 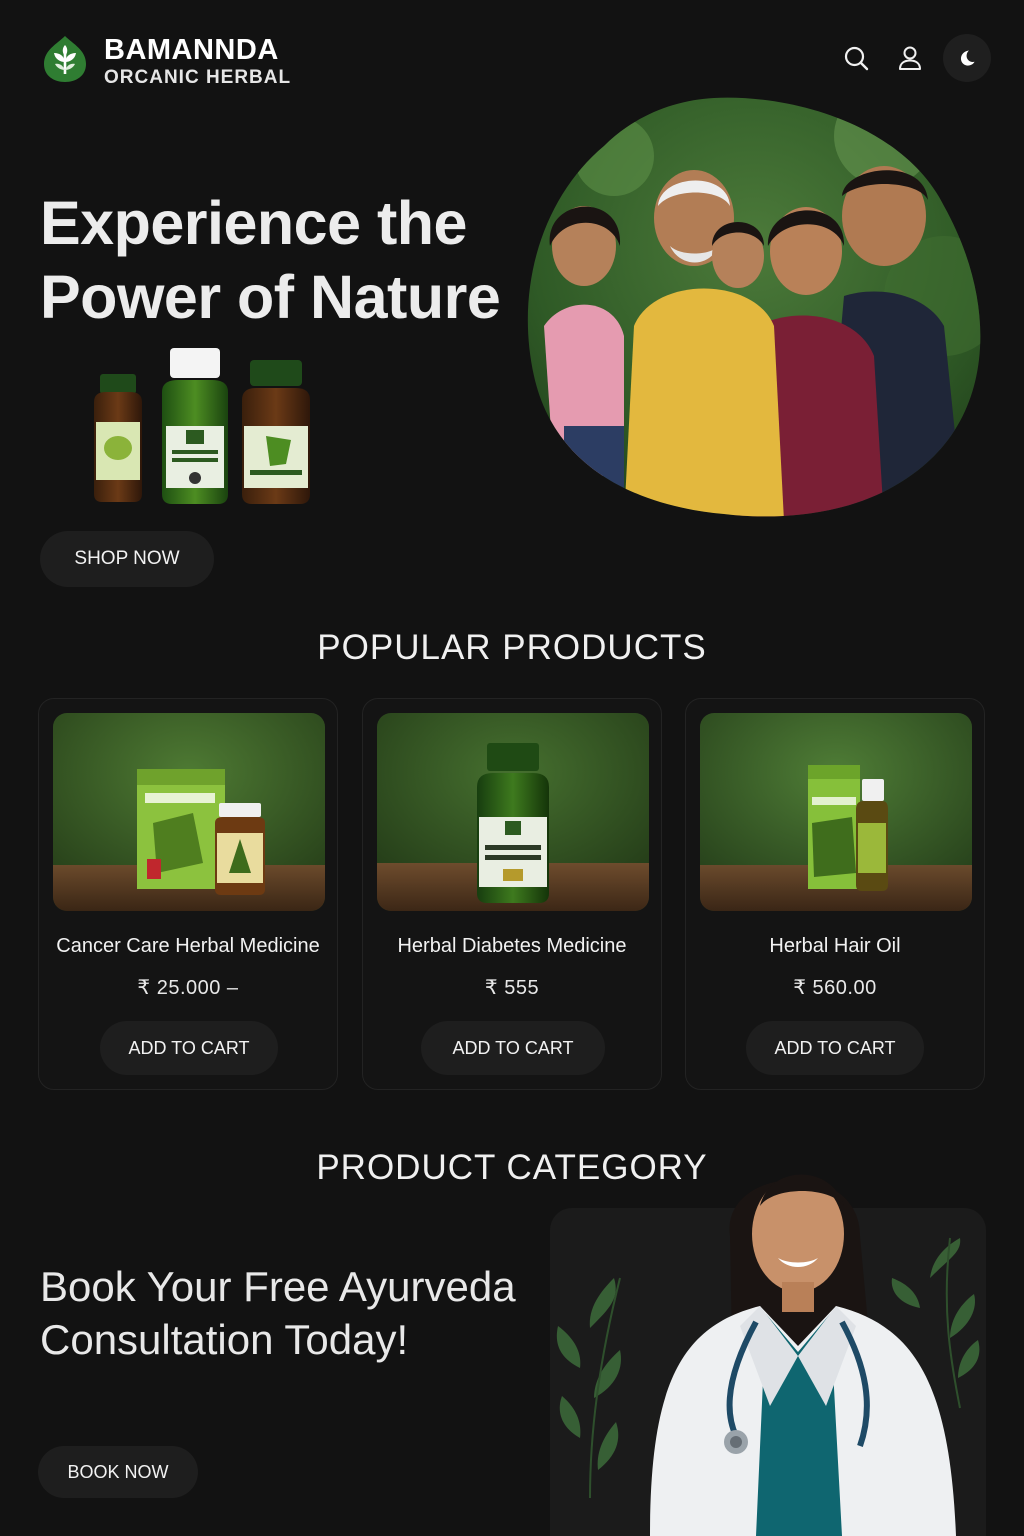 I want to click on hero-family-image, so click(x=754, y=308).